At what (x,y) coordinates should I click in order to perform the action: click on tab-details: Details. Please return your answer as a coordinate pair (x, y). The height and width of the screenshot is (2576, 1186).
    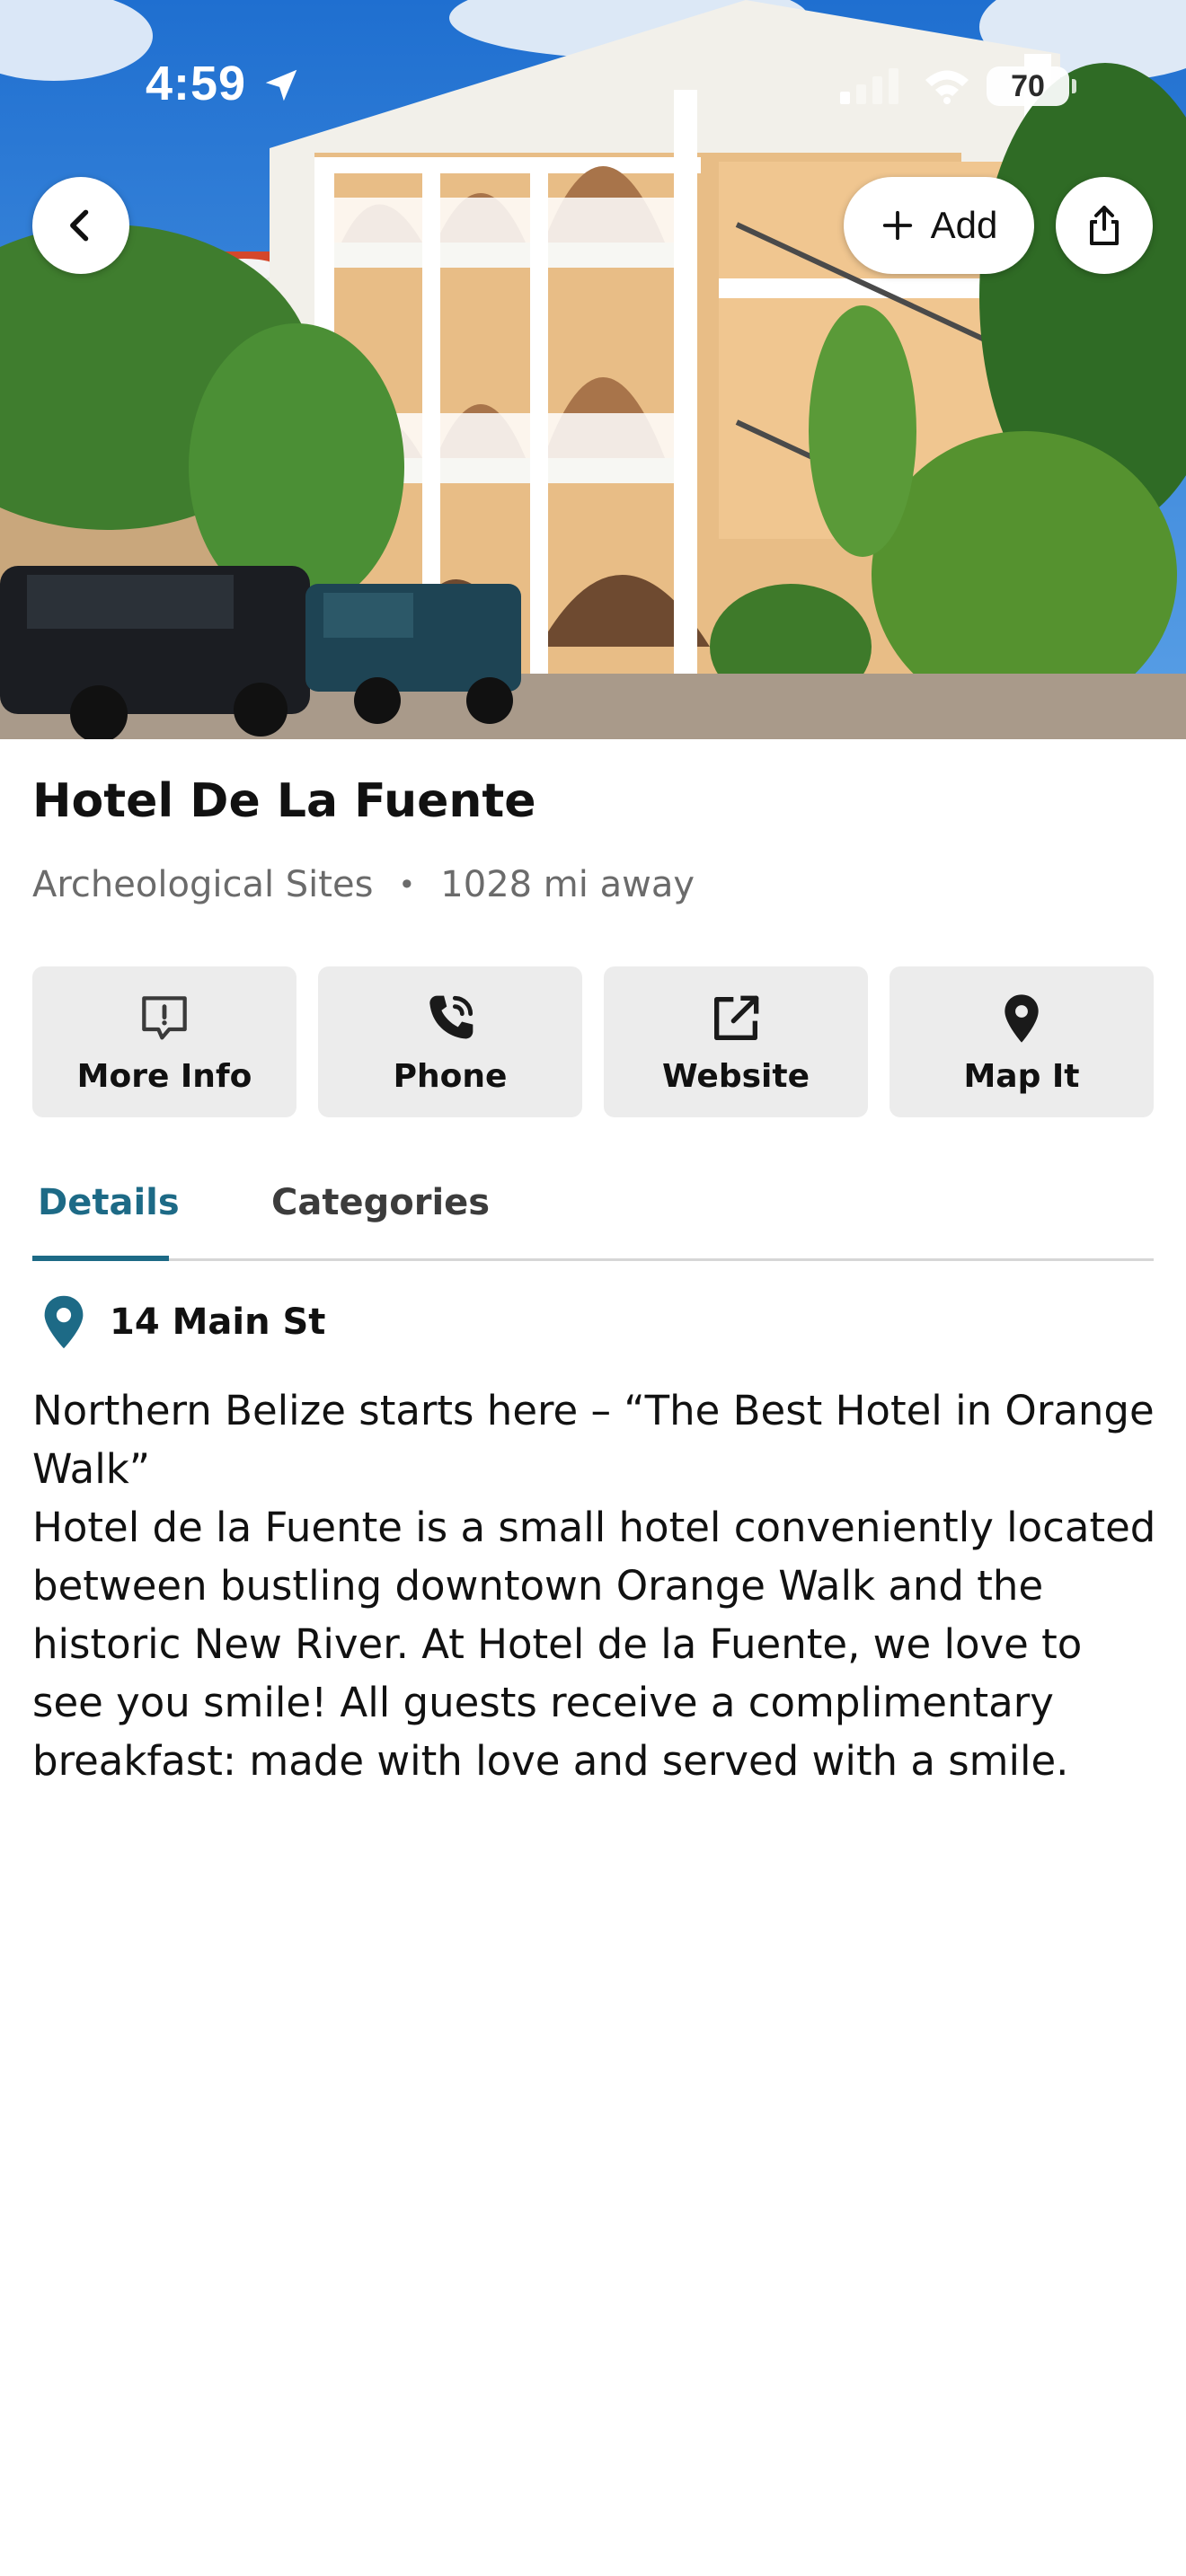
    Looking at the image, I should click on (109, 1202).